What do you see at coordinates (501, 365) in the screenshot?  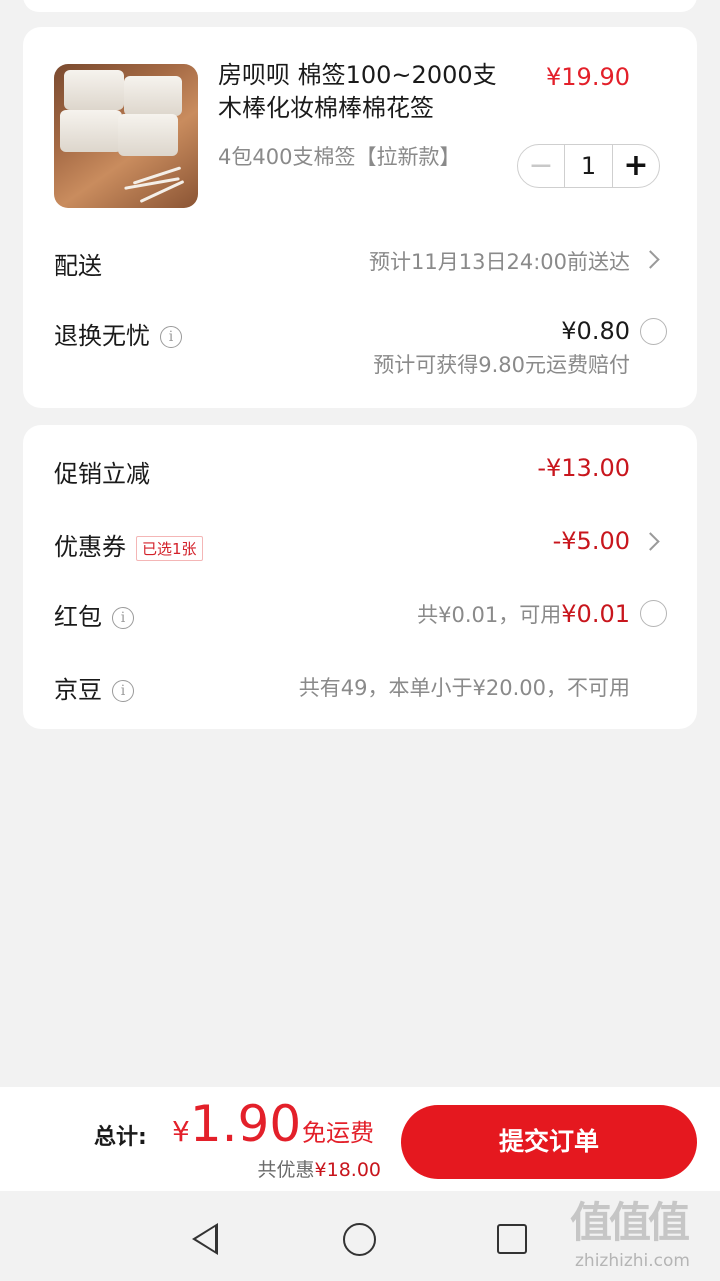 I see `return-service-note: 预计可获得9.80元运费赔付` at bounding box center [501, 365].